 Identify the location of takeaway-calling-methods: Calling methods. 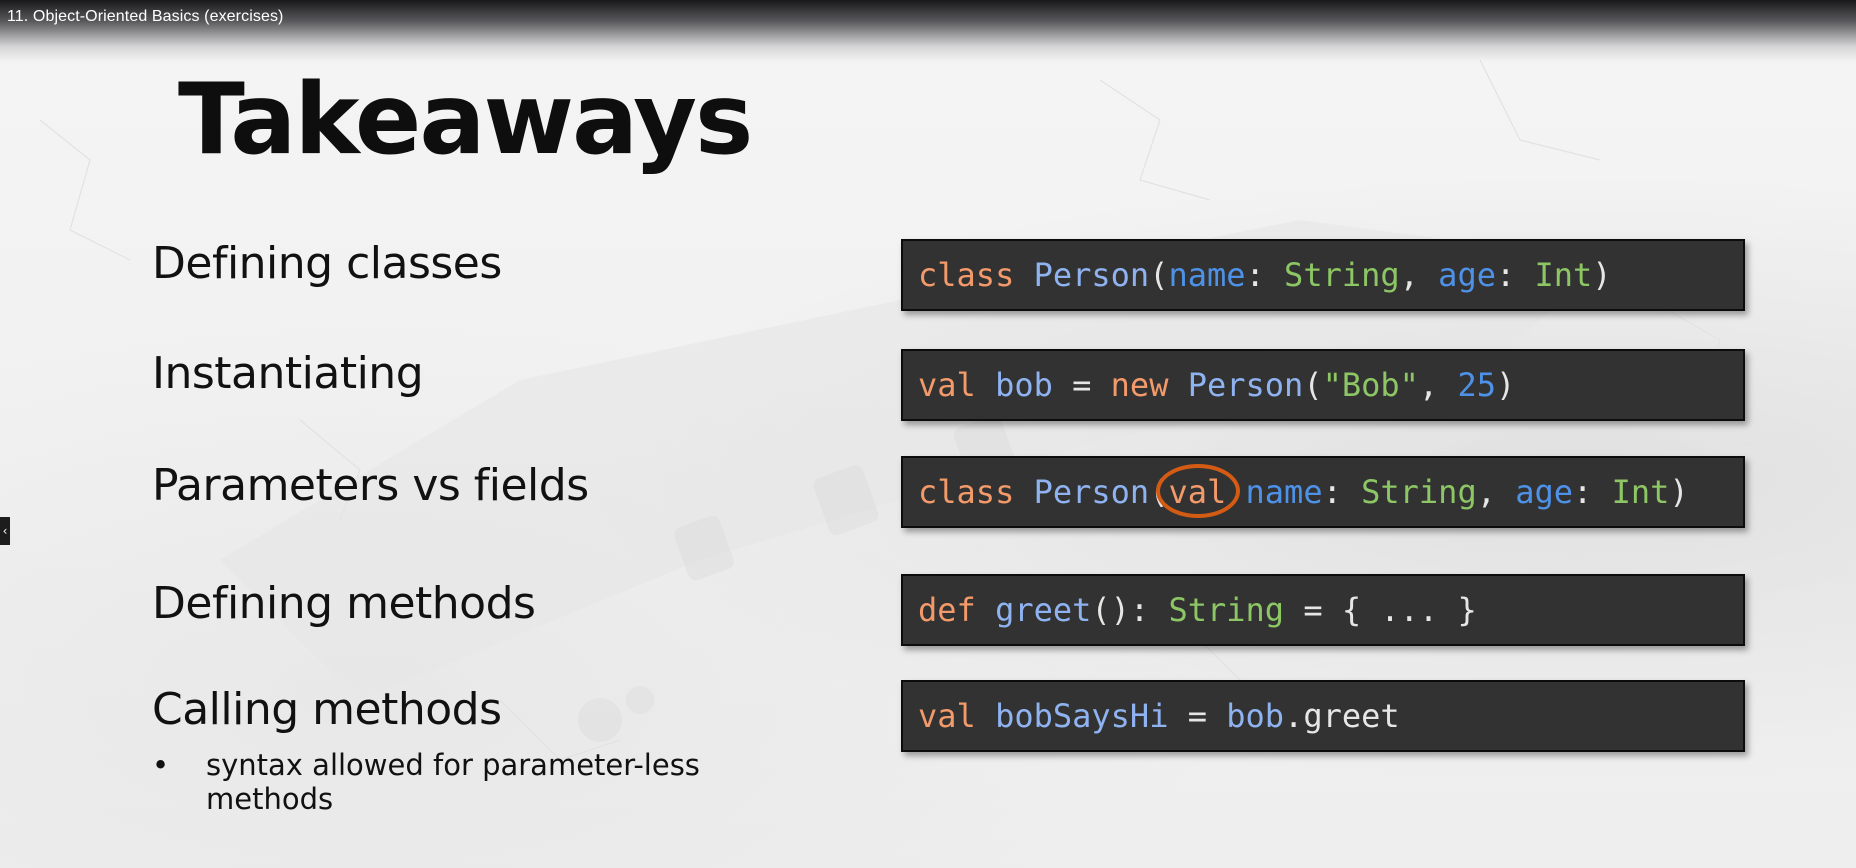
(327, 709).